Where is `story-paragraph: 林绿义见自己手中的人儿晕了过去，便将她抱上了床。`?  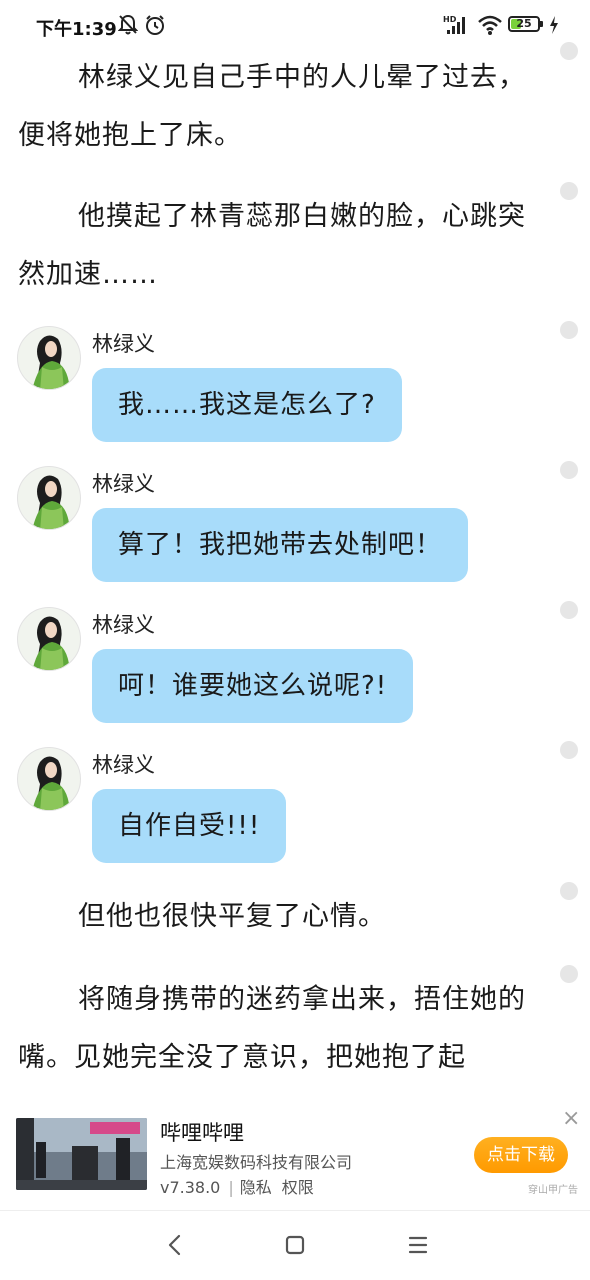 story-paragraph: 林绿义见自己手中的人儿晕了过去，便将她抱上了床。 is located at coordinates (273, 107).